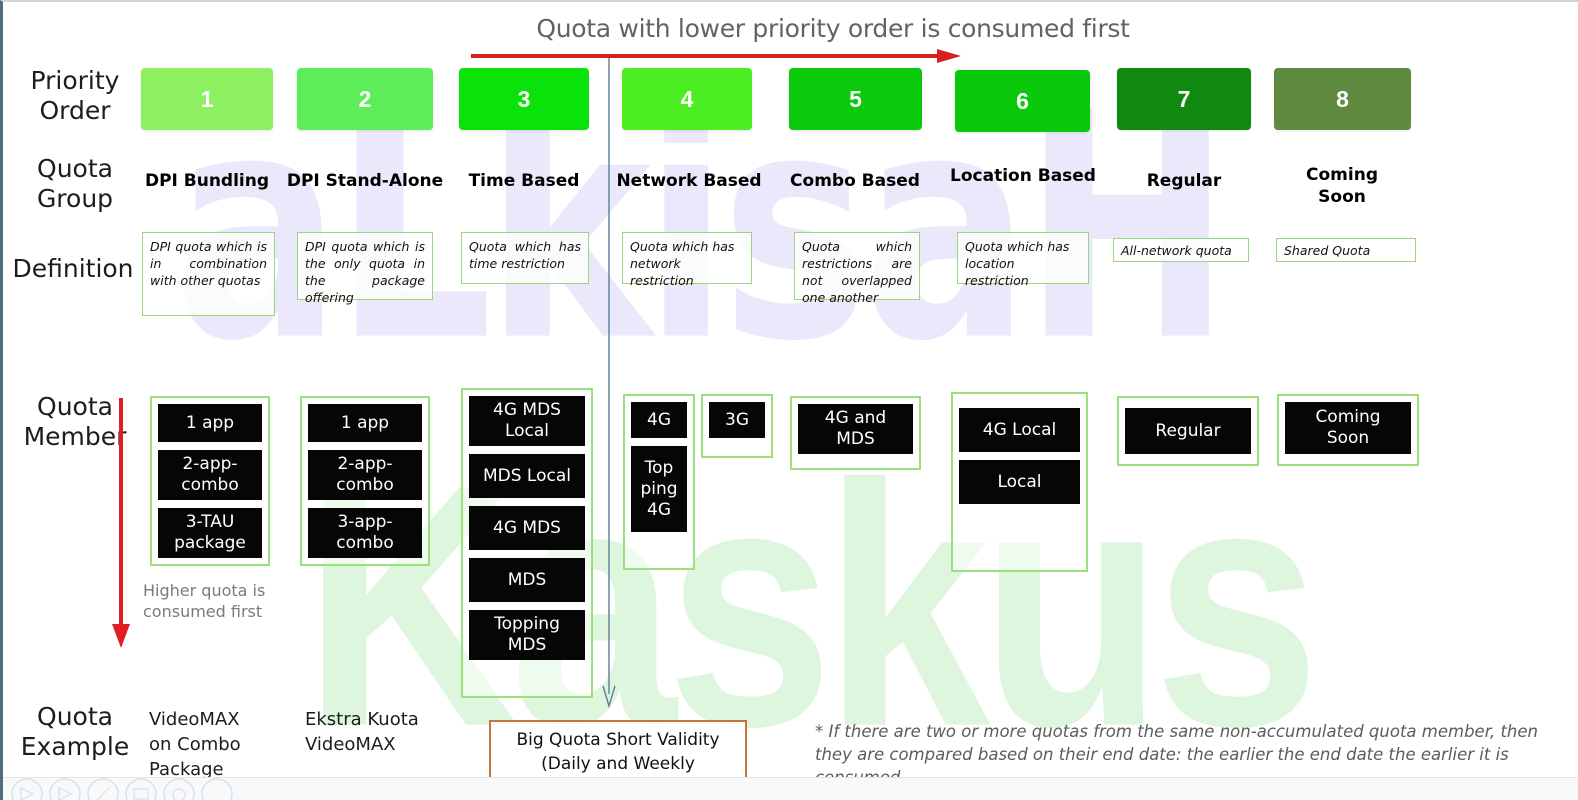 The image size is (1578, 800). I want to click on member-chip-line2: package, so click(210, 543).